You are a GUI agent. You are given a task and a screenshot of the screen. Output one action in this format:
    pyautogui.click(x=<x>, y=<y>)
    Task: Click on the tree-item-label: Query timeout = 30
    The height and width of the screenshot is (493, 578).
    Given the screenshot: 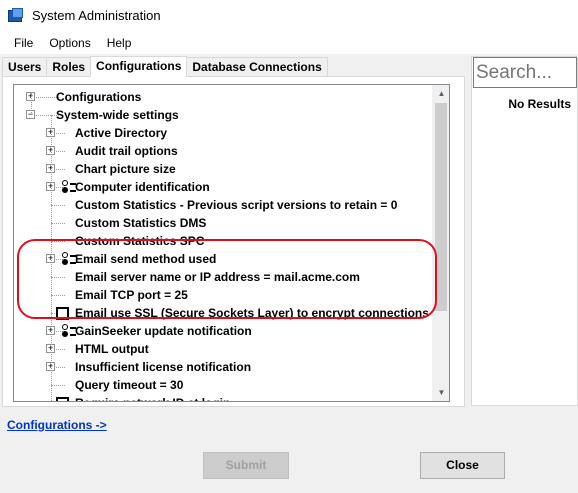 What is the action you would take?
    pyautogui.click(x=129, y=385)
    